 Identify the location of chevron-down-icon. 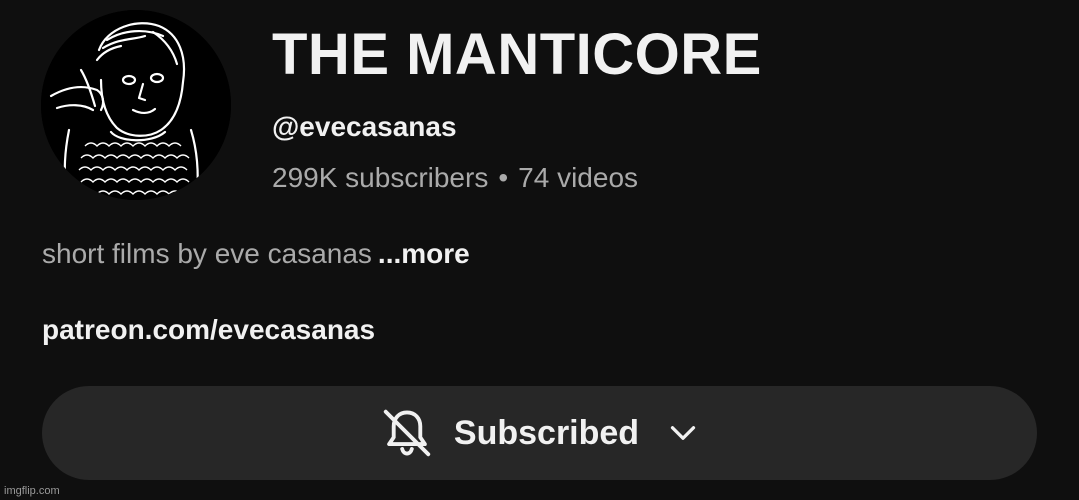
(683, 433).